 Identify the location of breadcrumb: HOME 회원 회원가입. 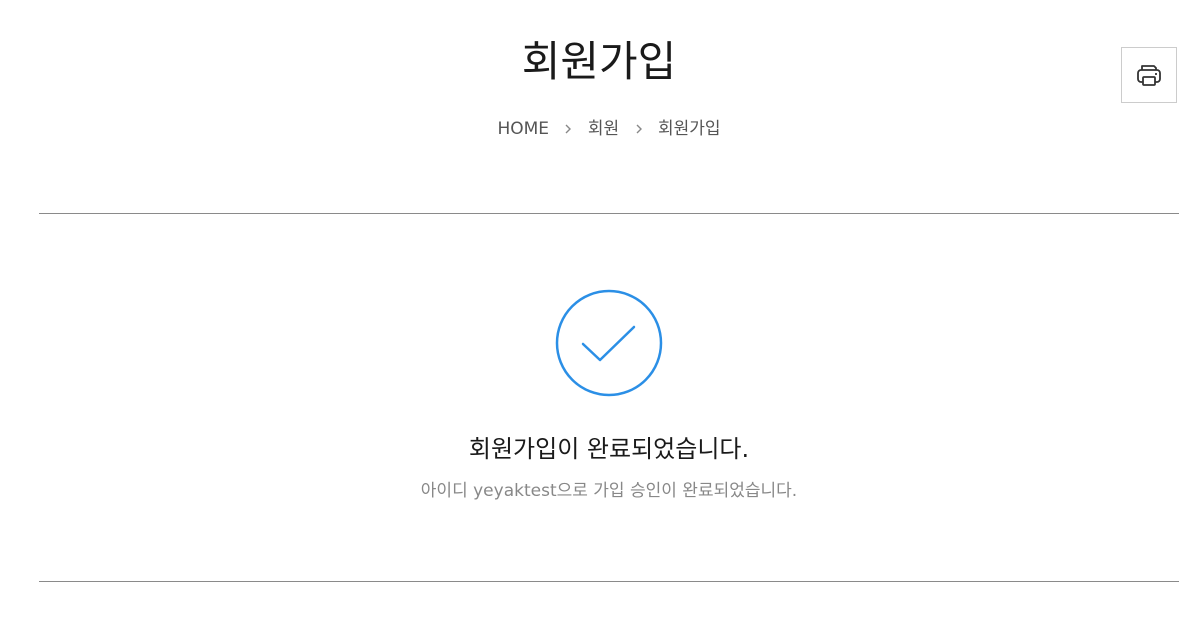
(599, 129).